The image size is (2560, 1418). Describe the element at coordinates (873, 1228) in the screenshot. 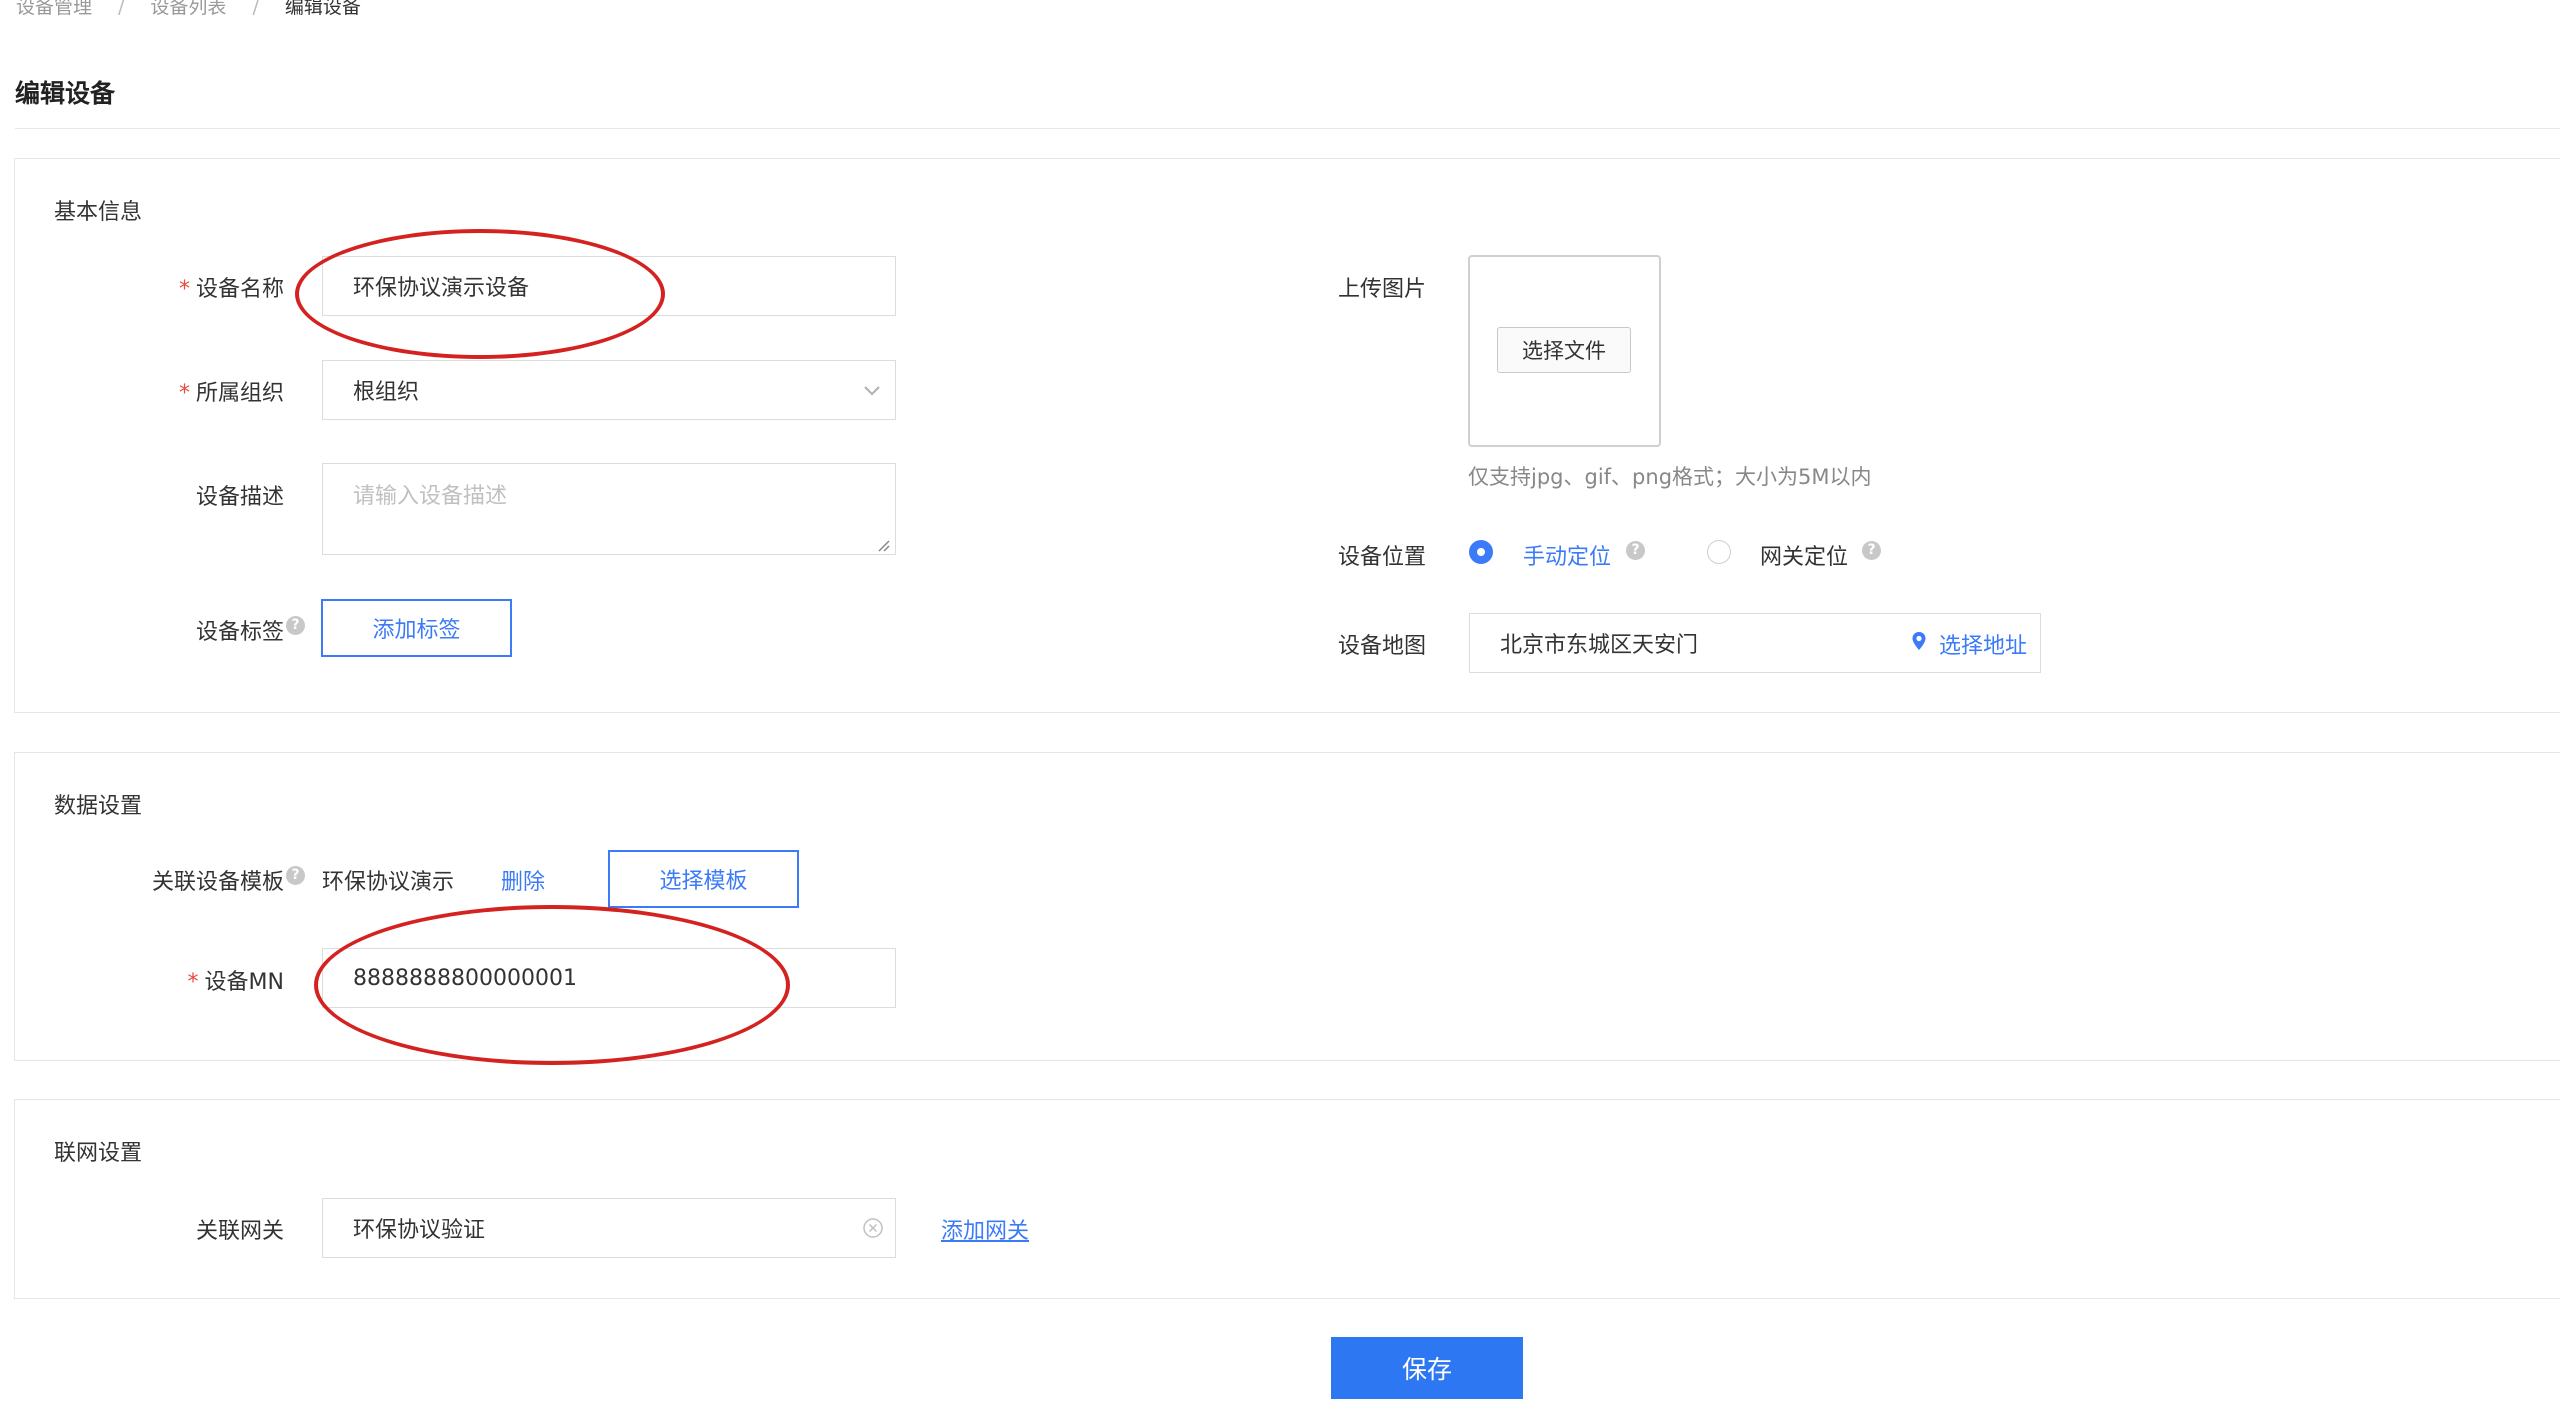

I see `clear-icon` at that location.